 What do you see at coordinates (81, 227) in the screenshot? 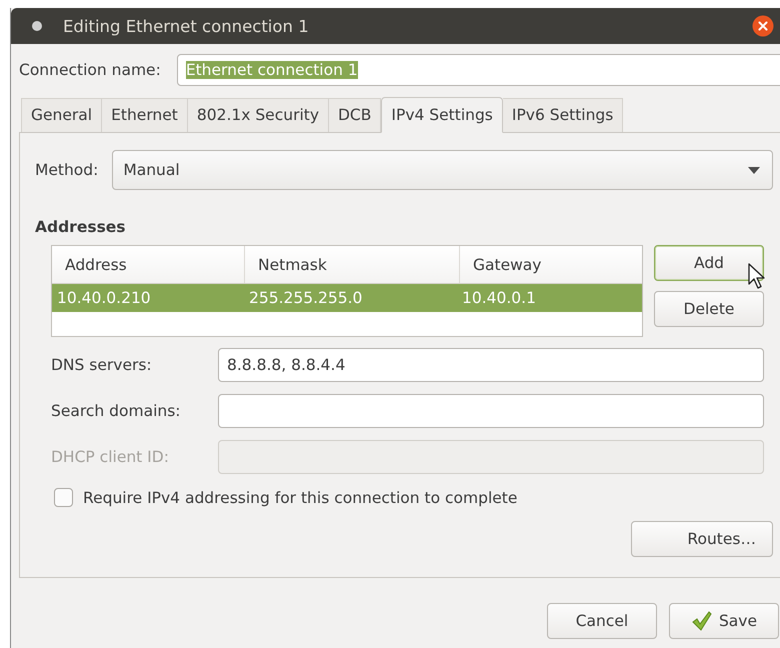
I see `addresses-heading: Addresses` at bounding box center [81, 227].